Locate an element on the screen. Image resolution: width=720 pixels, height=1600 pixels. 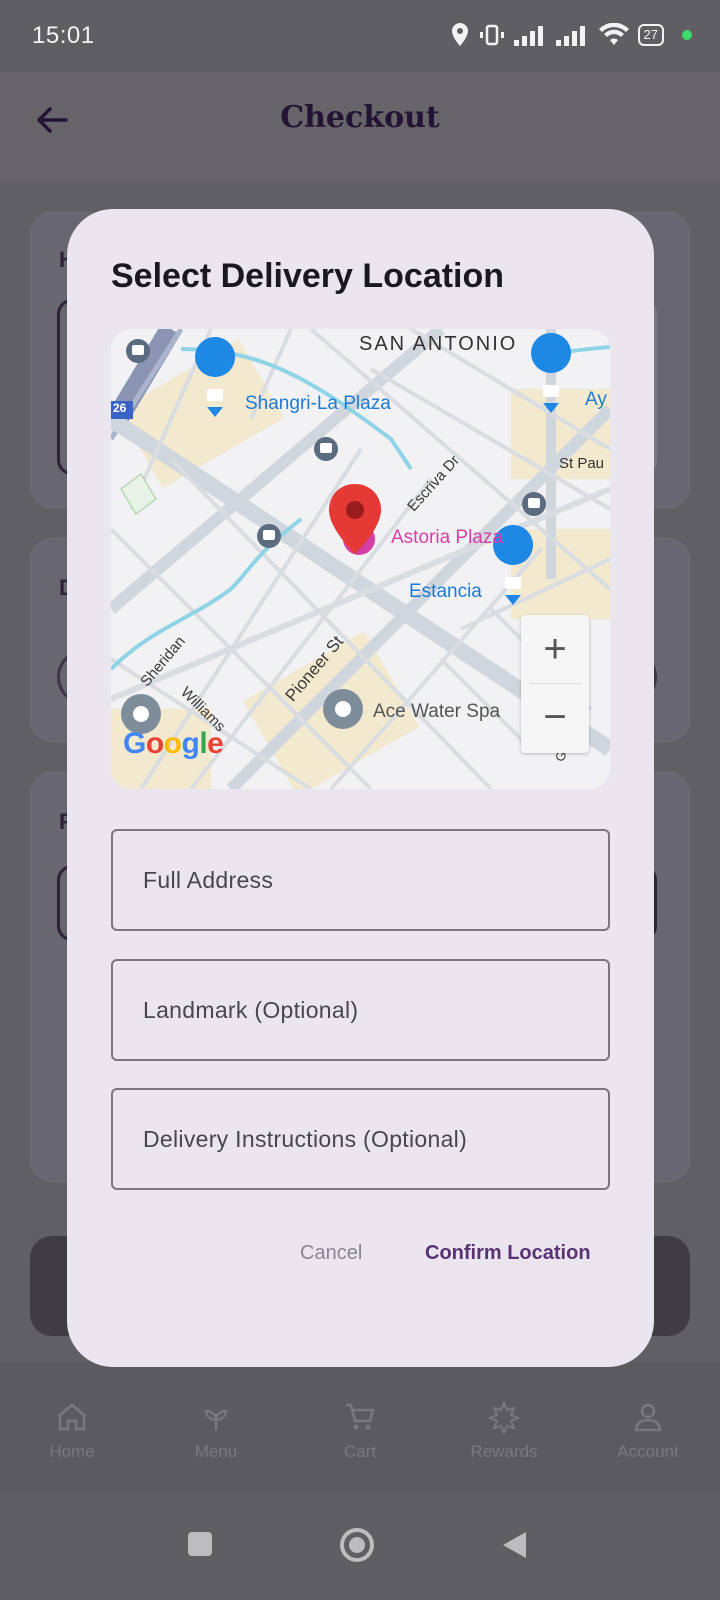
delivery-instructions-field: Delivery Instructions (Optional) is located at coordinates (360, 1139).